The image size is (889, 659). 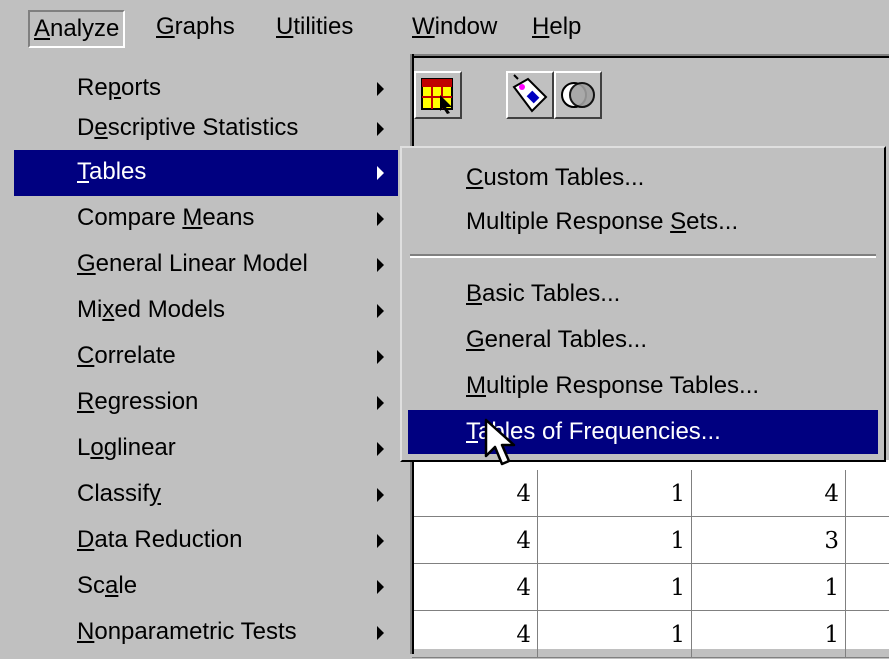 What do you see at coordinates (474, 293) in the screenshot?
I see `submenu-item-mnemonic: B` at bounding box center [474, 293].